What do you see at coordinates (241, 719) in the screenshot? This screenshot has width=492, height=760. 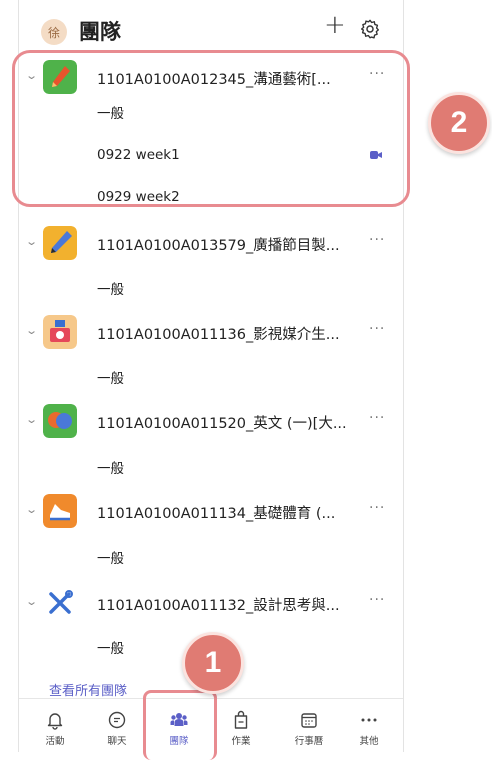 I see `assignment-icon` at bounding box center [241, 719].